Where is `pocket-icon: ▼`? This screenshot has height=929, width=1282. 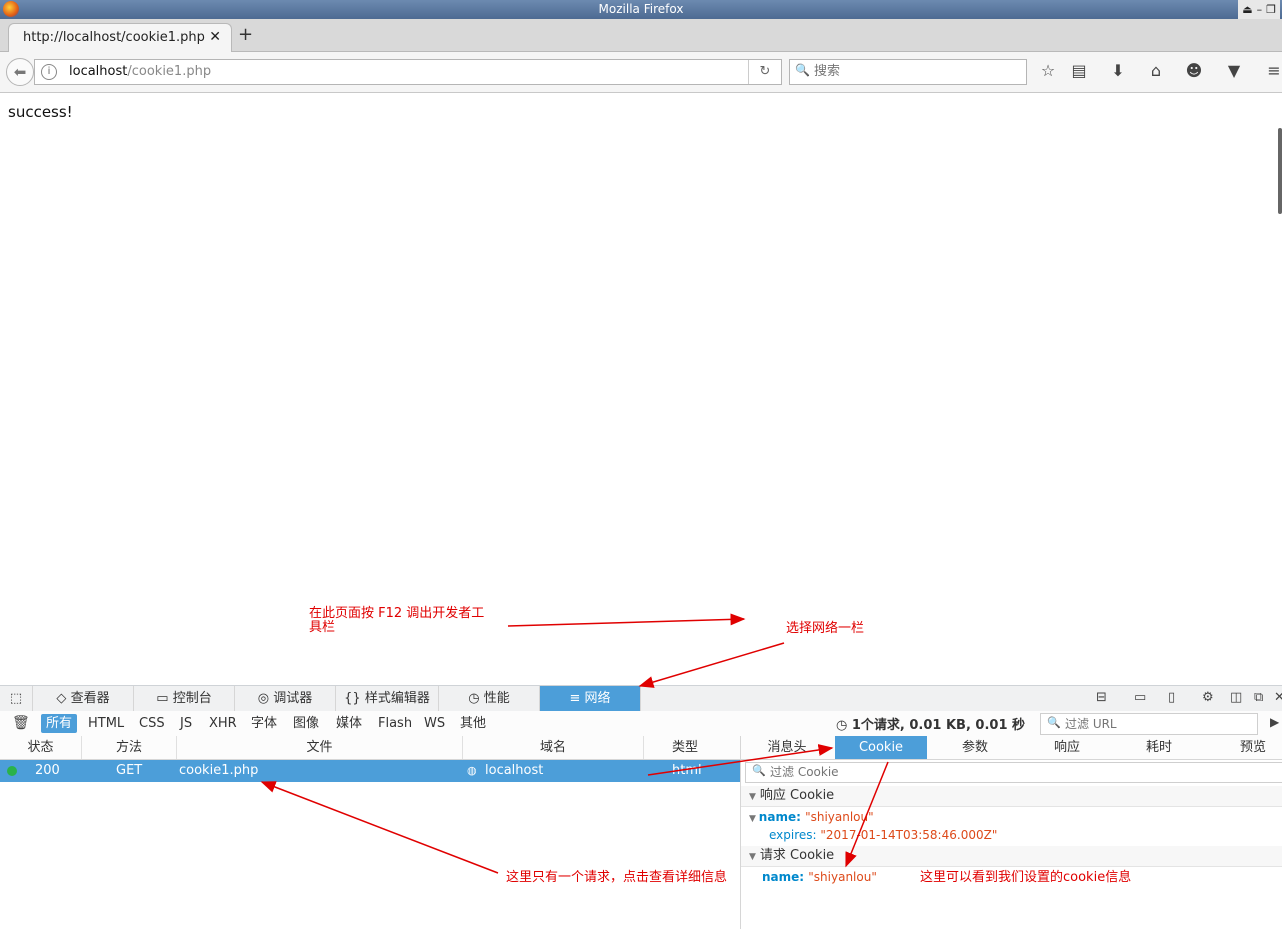
pocket-icon: ▼ is located at coordinates (1234, 70).